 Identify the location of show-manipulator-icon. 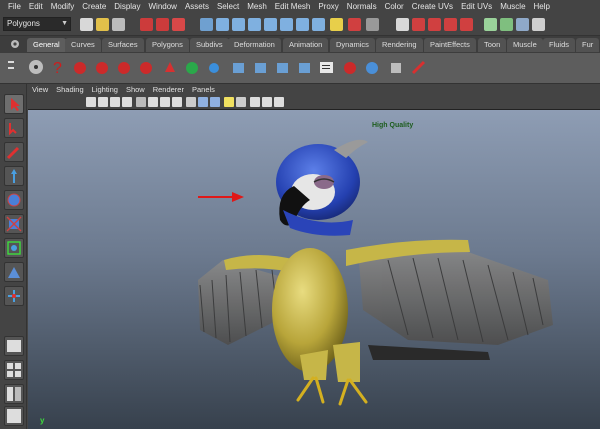
(14, 296).